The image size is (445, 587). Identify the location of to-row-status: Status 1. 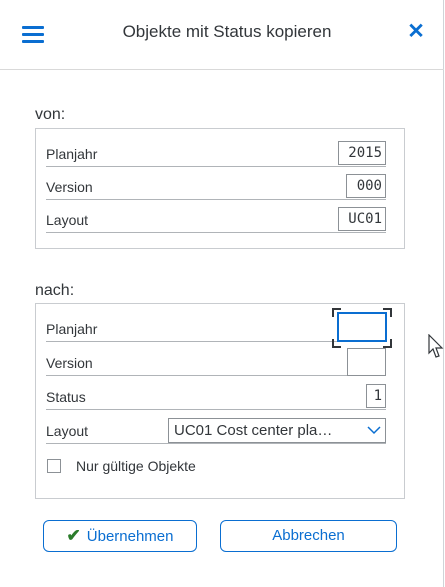
(216, 396).